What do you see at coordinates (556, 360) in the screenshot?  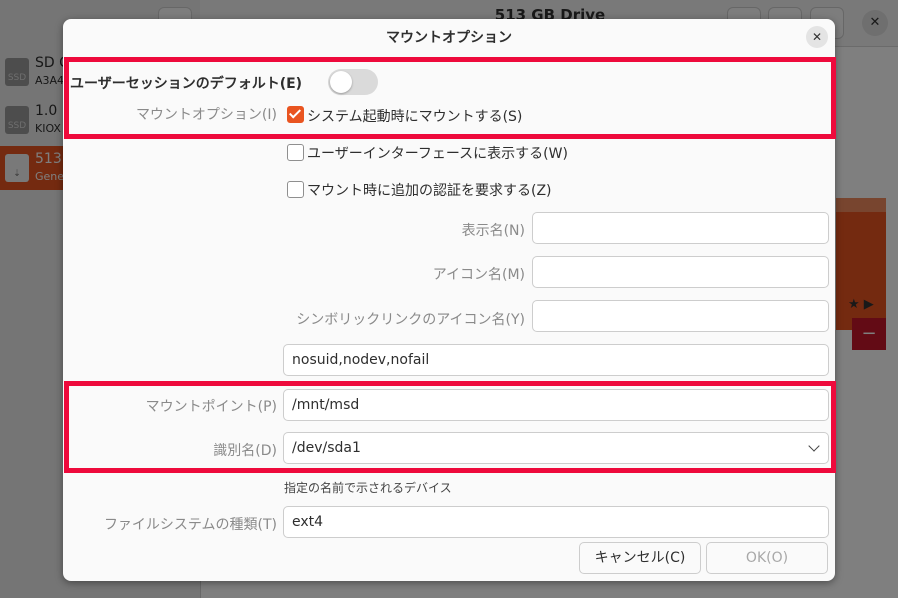 I see `mount-options-input: nosuid,nodev,nofail` at bounding box center [556, 360].